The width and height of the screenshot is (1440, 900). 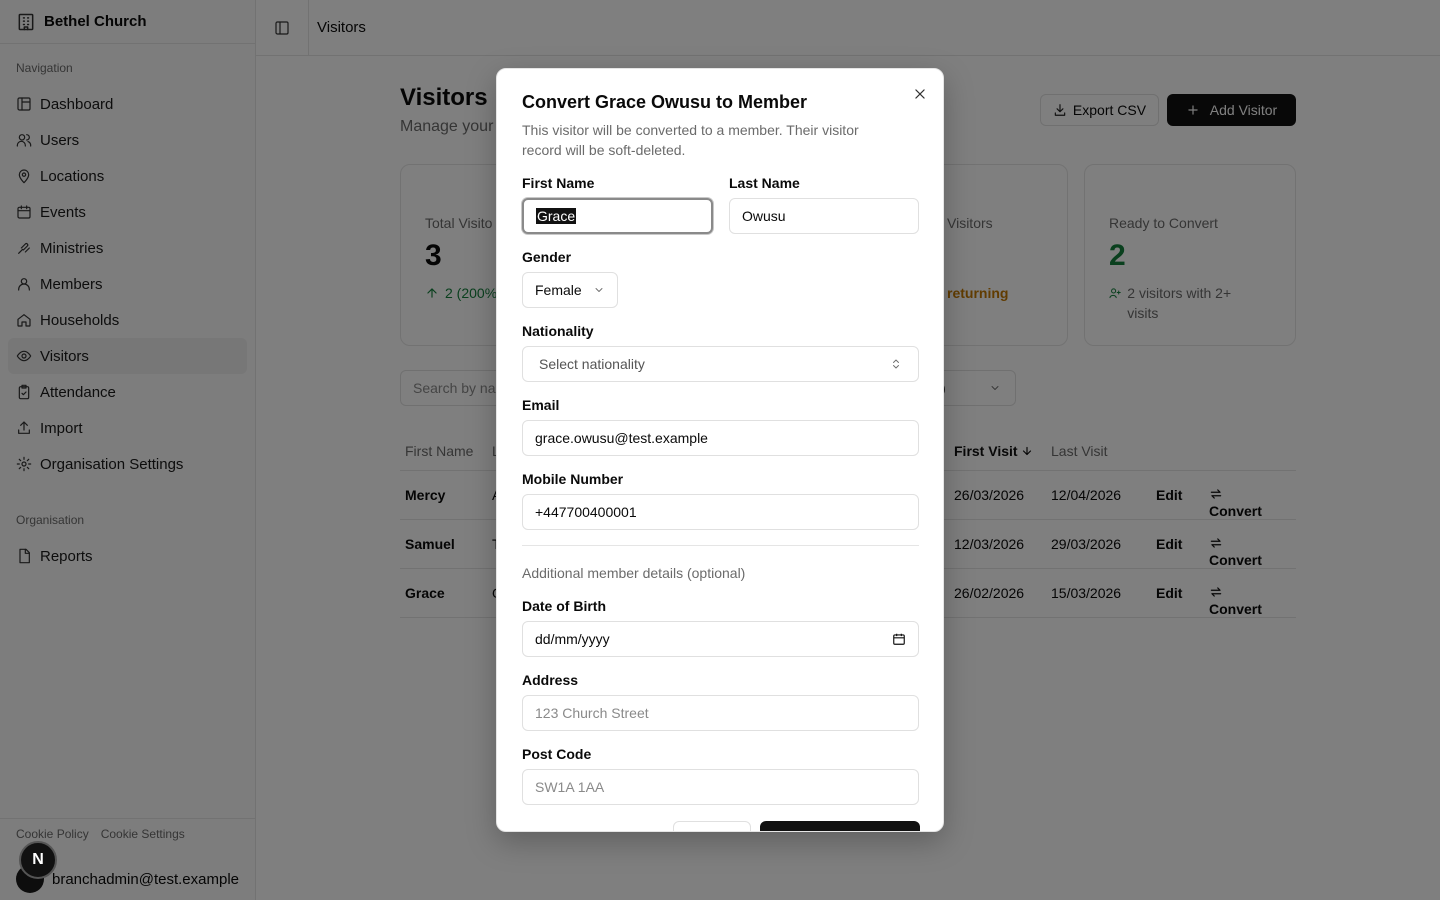 What do you see at coordinates (550, 680) in the screenshot?
I see `address-label: Address` at bounding box center [550, 680].